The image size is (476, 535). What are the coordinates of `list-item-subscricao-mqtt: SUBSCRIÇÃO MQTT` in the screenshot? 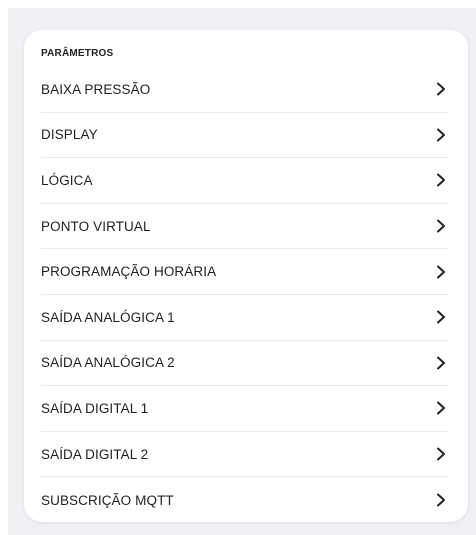 It's located at (244, 500).